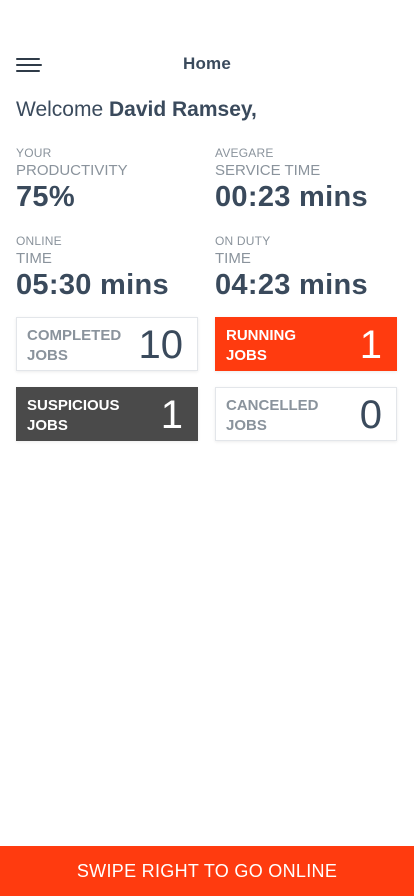  I want to click on suspicious-jobs-card: SUSPICIOUS JOBS 1, so click(107, 414).